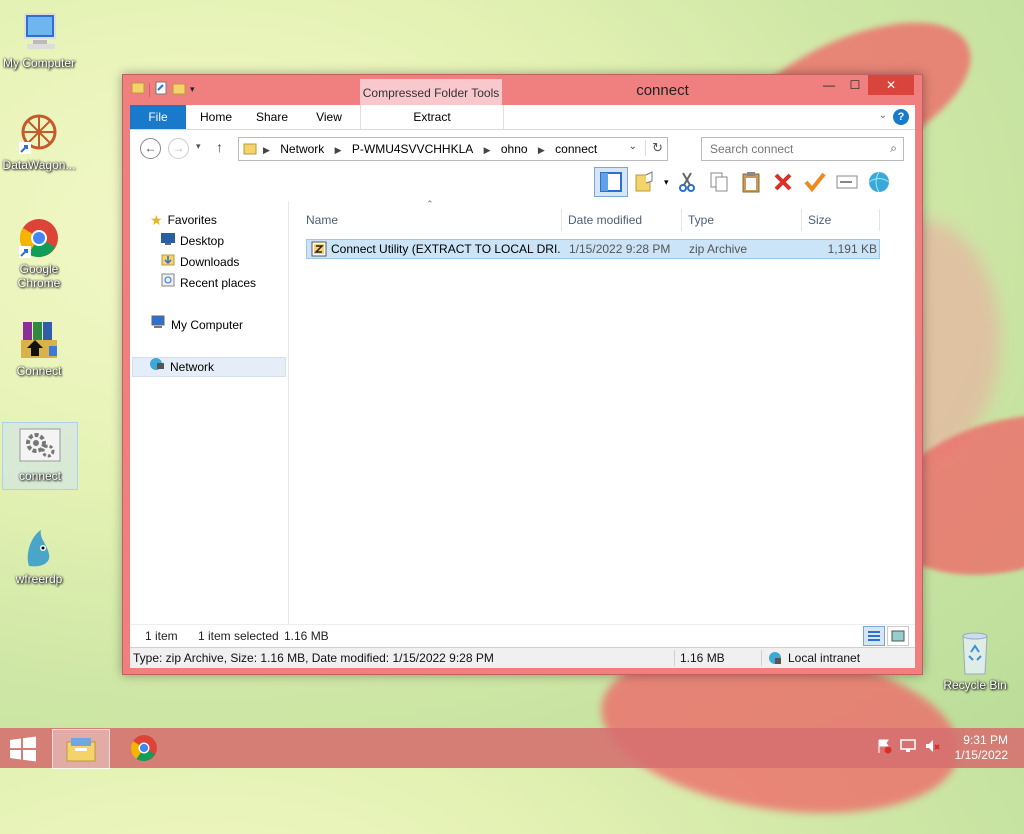 This screenshot has height=834, width=1024. What do you see at coordinates (847, 182) in the screenshot?
I see `rename-icon` at bounding box center [847, 182].